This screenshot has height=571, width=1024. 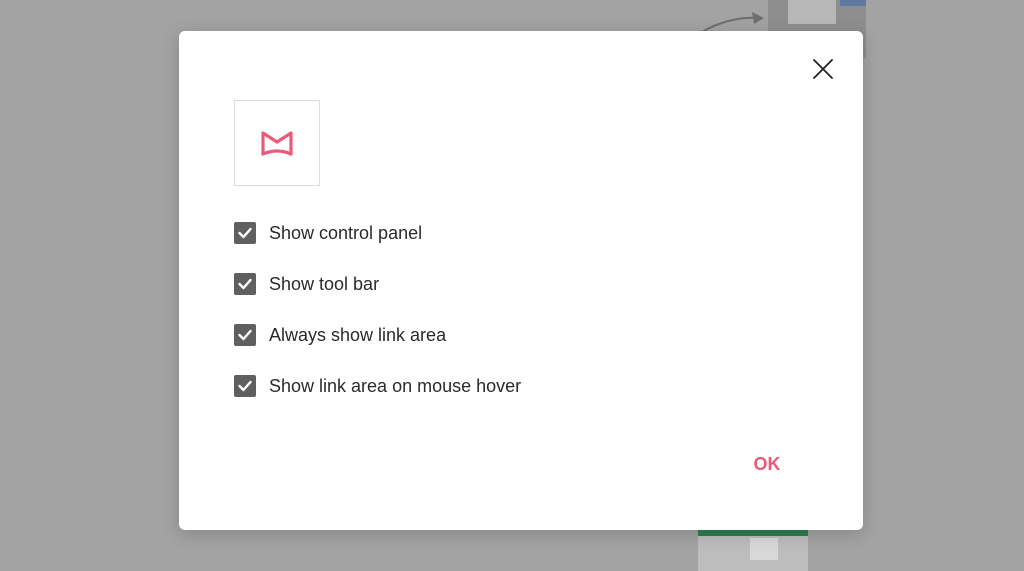 I want to click on option-label: Show link area on mouse hover, so click(x=395, y=385).